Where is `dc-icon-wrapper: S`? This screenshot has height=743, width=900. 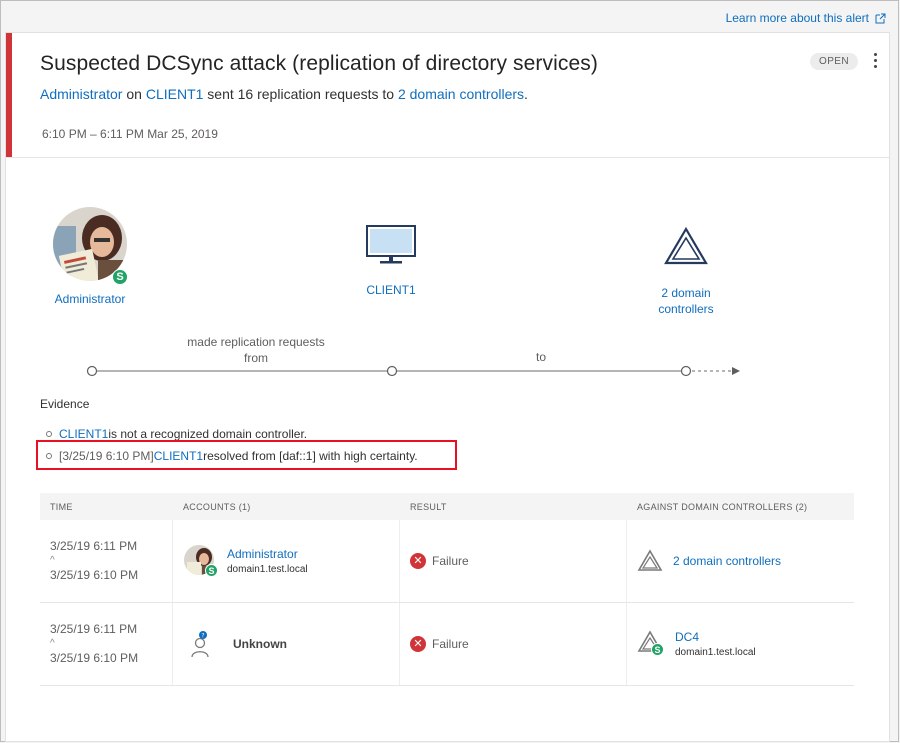 dc-icon-wrapper: S is located at coordinates (652, 644).